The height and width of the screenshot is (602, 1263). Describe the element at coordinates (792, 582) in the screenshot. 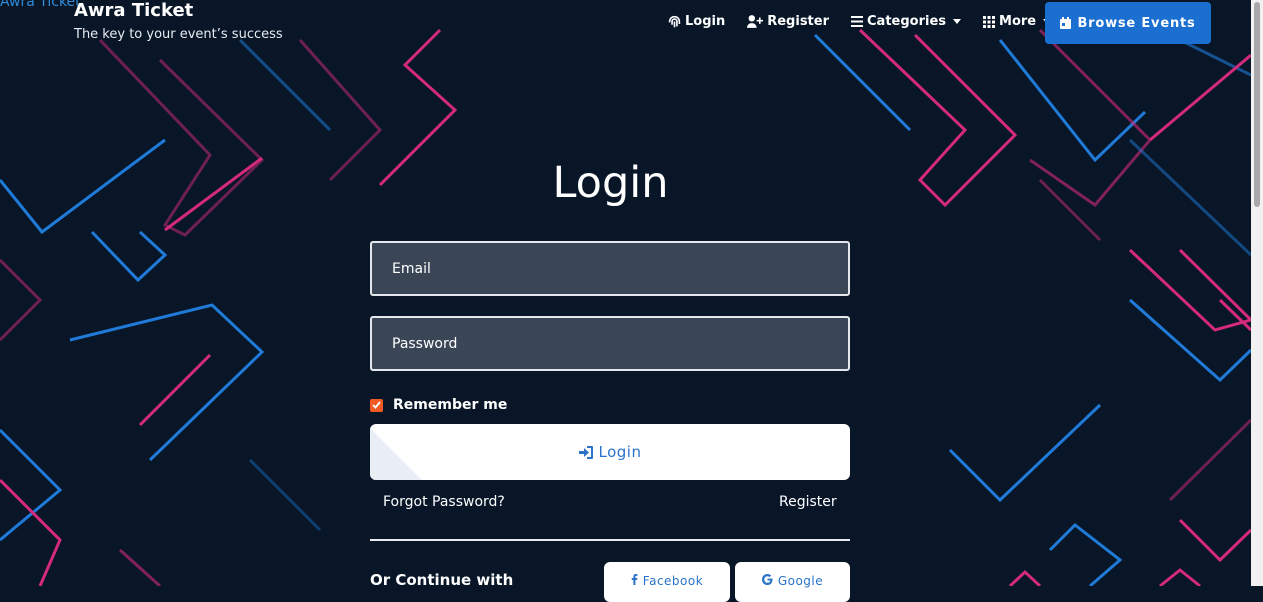

I see `google-button: Google` at that location.